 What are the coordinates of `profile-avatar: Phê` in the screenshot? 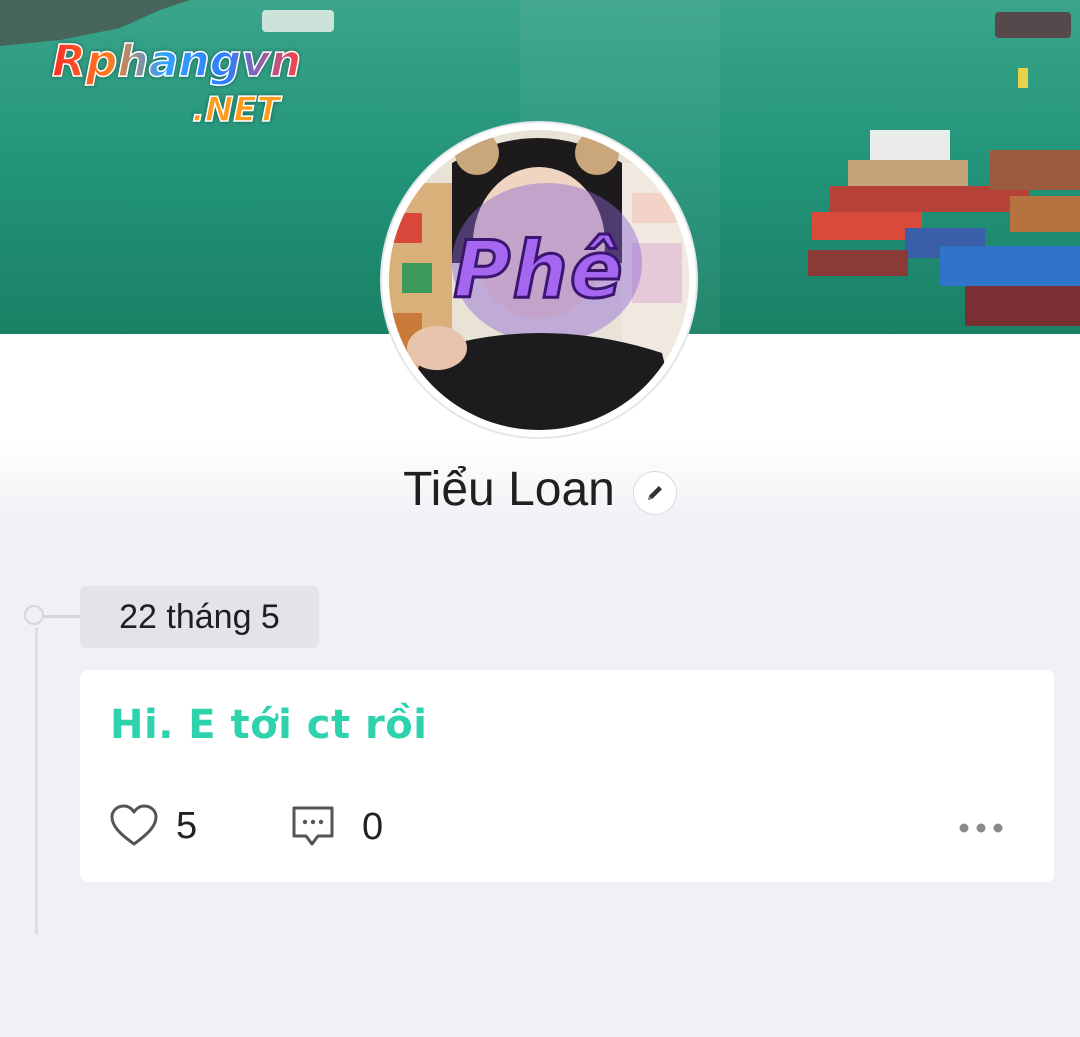 It's located at (539, 280).